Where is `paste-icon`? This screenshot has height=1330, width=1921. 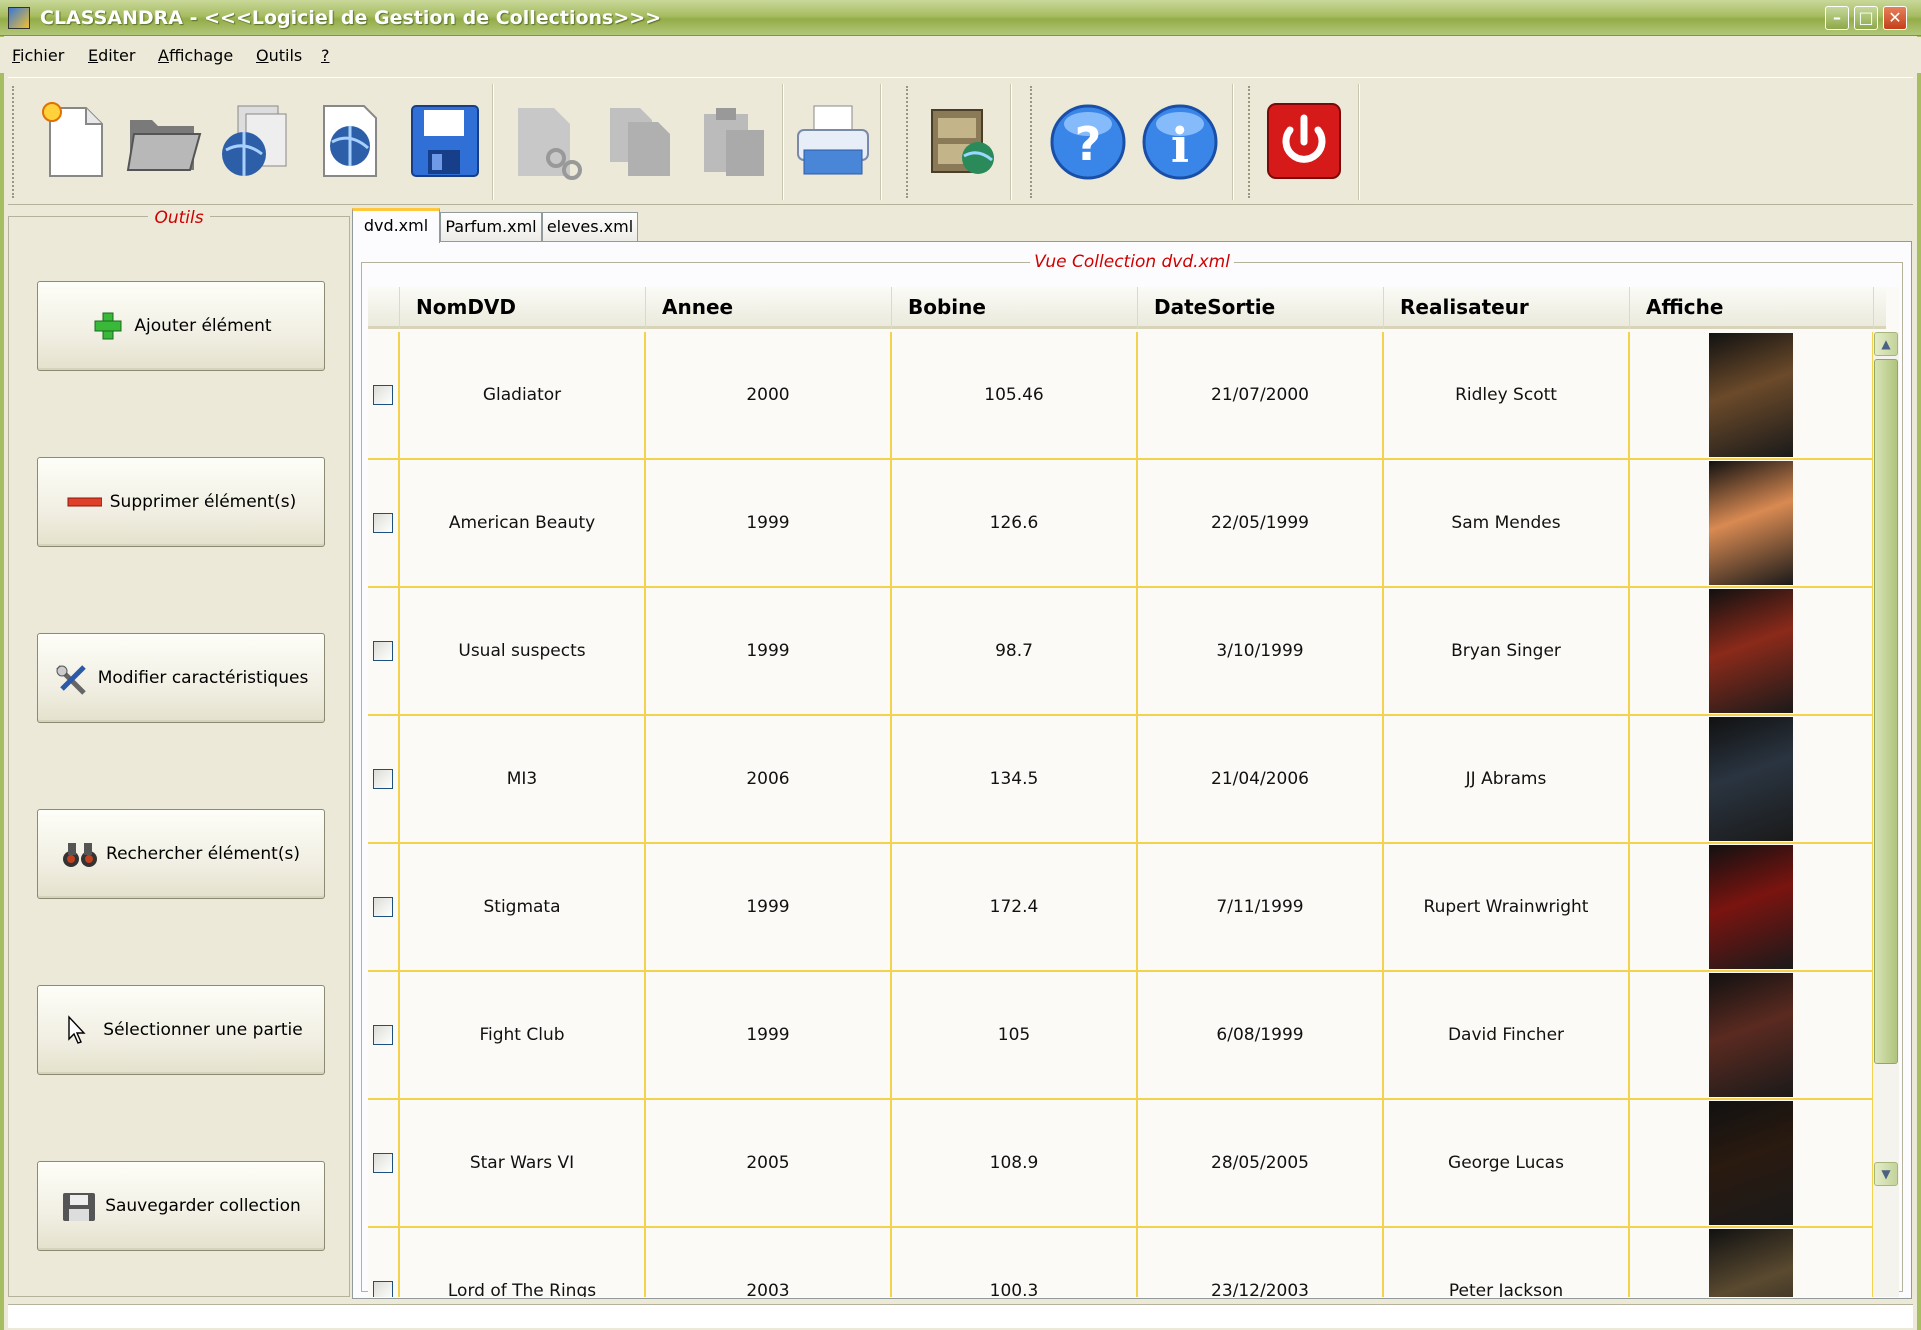
paste-icon is located at coordinates (734, 141).